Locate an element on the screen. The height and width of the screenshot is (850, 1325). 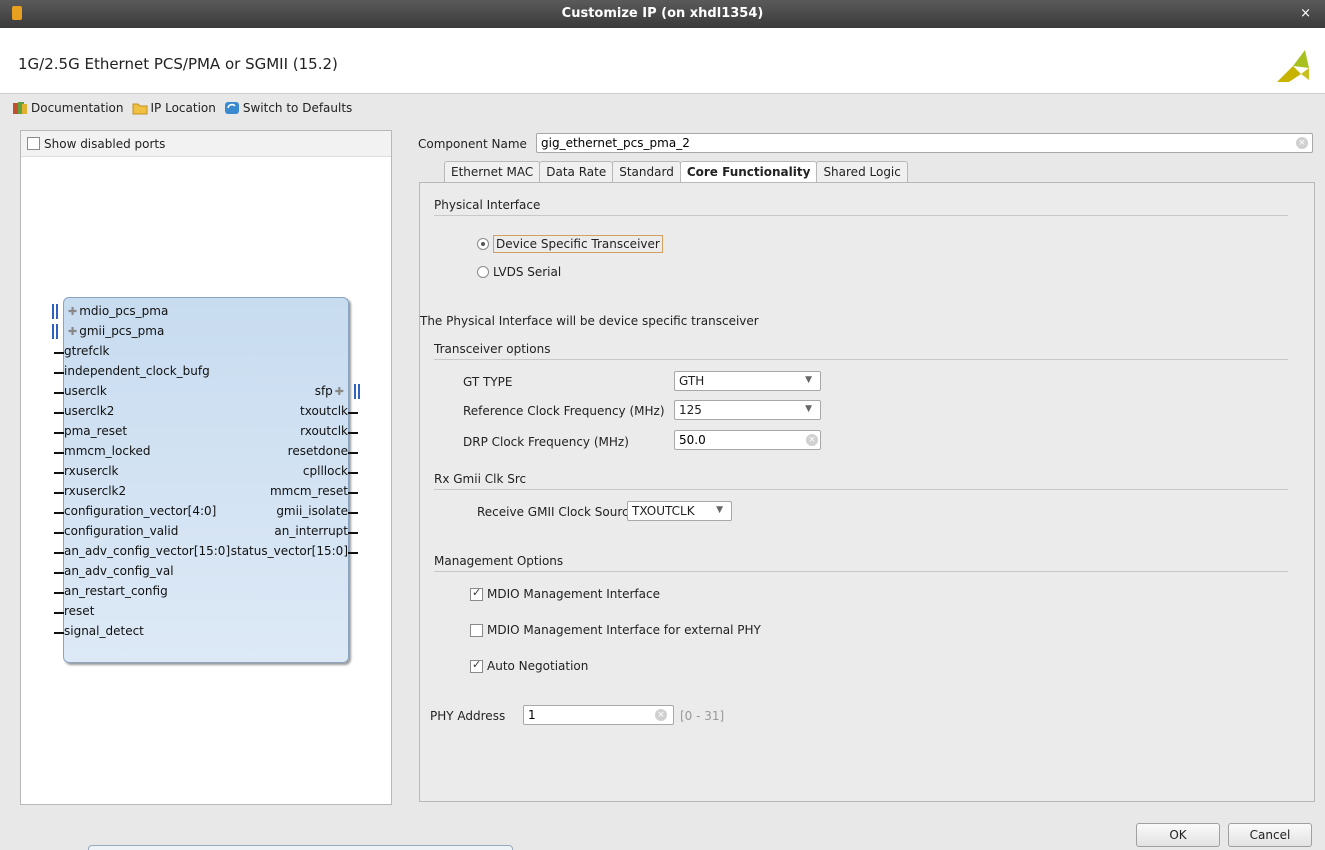
auto-negotiation-option: Auto Negotiation is located at coordinates (529, 665).